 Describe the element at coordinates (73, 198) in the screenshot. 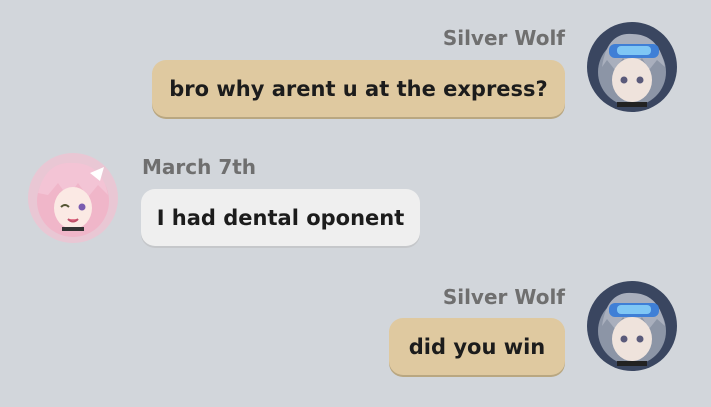

I see `march-7th-avatar` at that location.